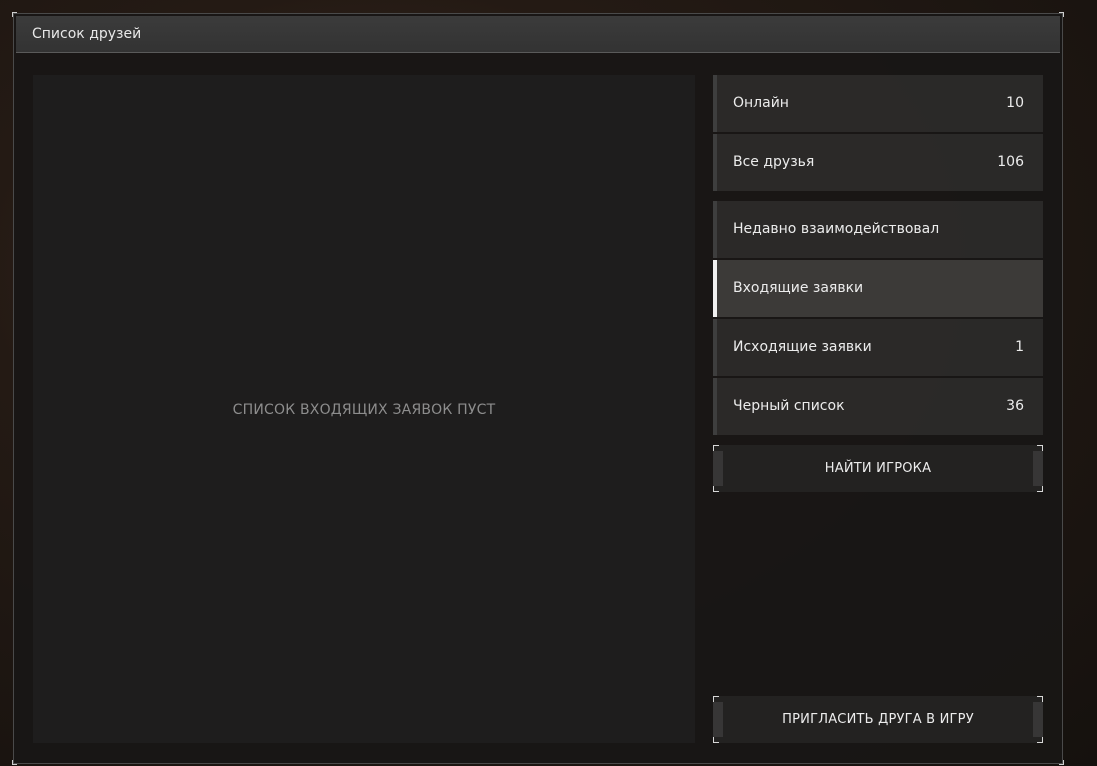  I want to click on sidebar-item-label: Все друзья, so click(774, 162).